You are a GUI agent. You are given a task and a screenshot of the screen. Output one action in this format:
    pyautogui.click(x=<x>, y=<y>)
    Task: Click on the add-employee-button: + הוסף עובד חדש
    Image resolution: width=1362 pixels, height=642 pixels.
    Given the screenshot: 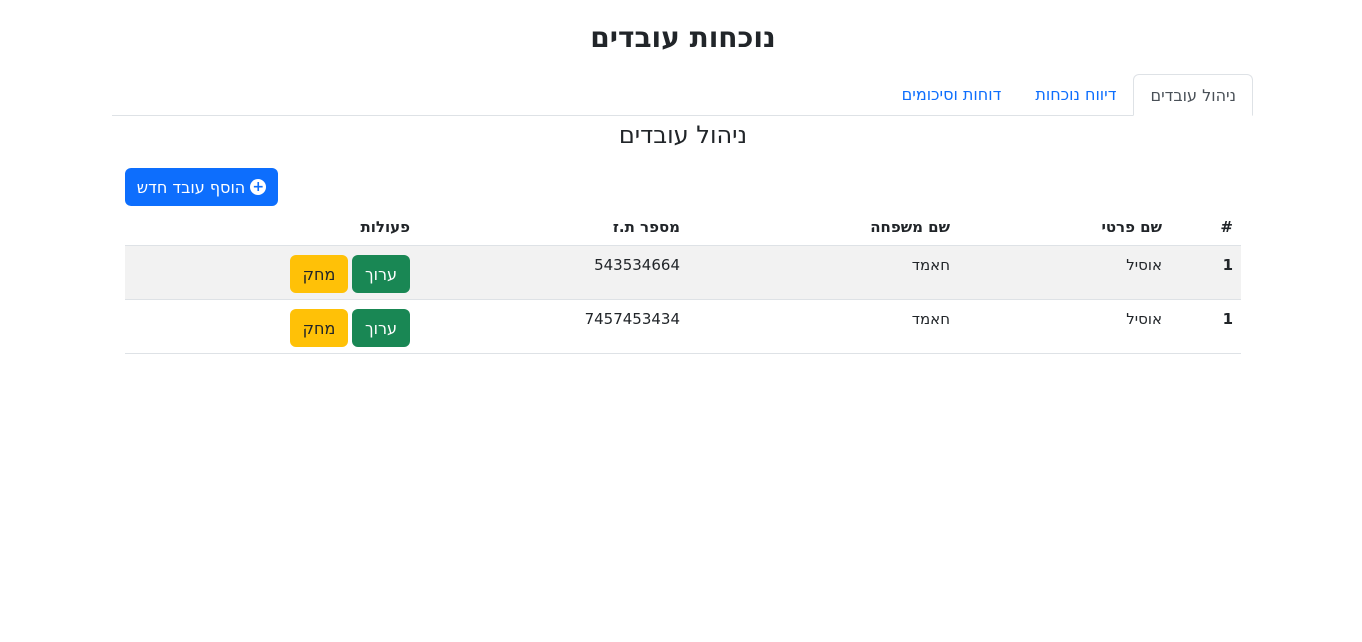 What is the action you would take?
    pyautogui.click(x=201, y=187)
    